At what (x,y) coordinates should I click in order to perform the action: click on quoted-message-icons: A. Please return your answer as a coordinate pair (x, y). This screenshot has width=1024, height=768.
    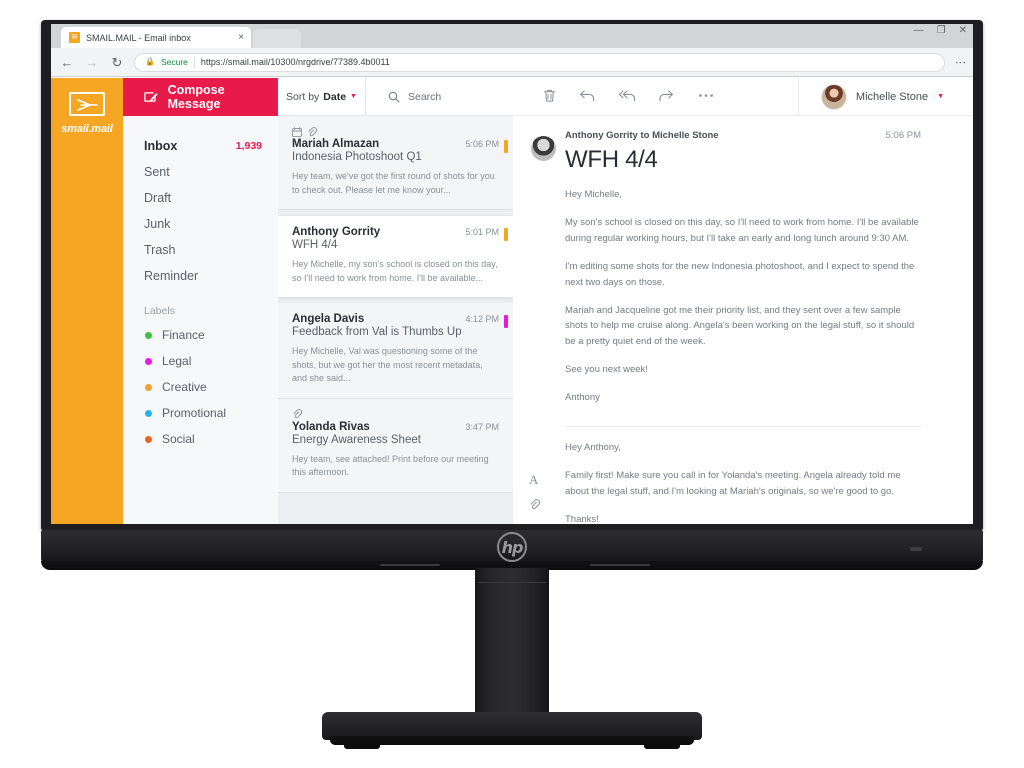
    Looking at the image, I should click on (535, 492).